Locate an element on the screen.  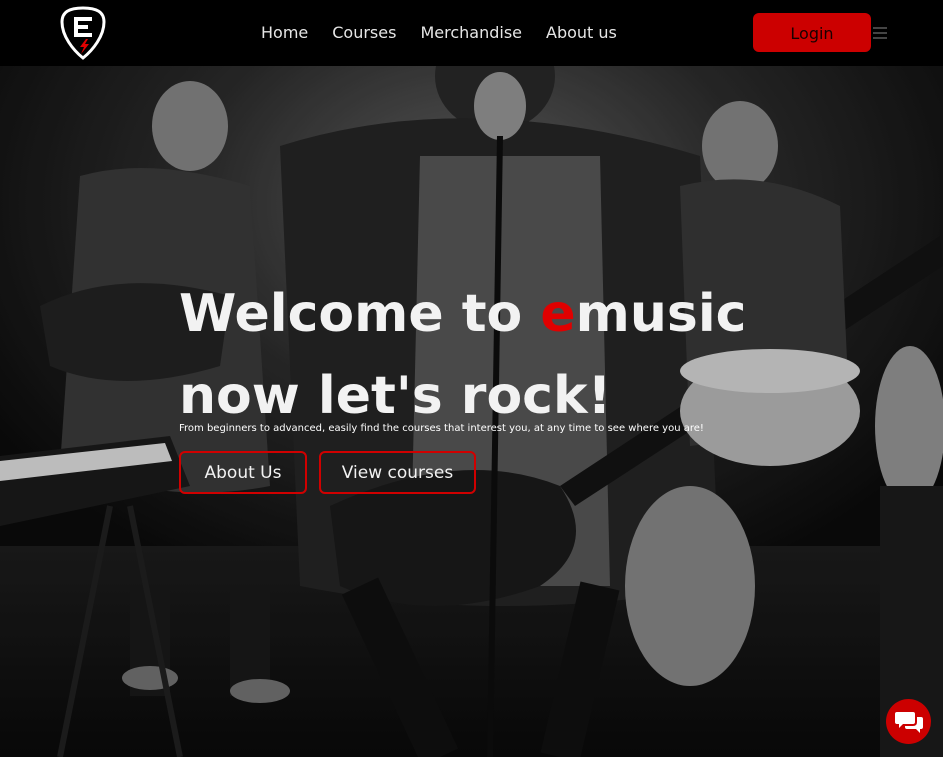
nav-merchandise: Merchandise is located at coordinates (471, 32).